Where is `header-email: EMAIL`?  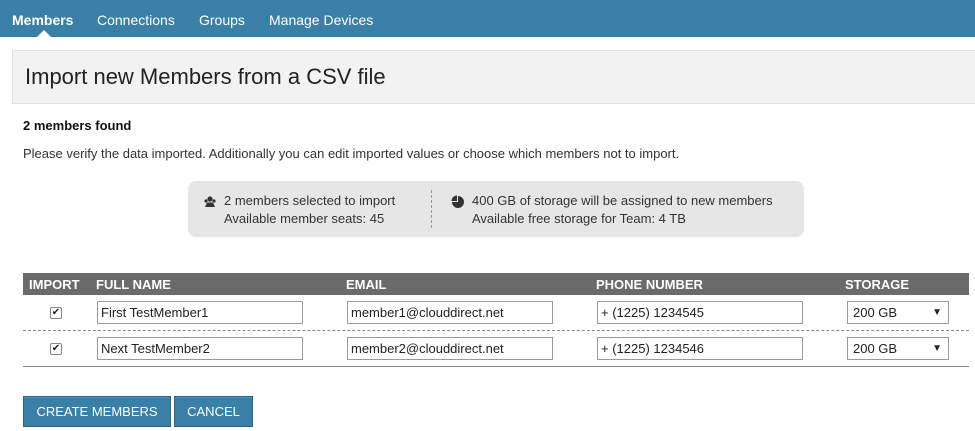
header-email: EMAIL is located at coordinates (366, 284).